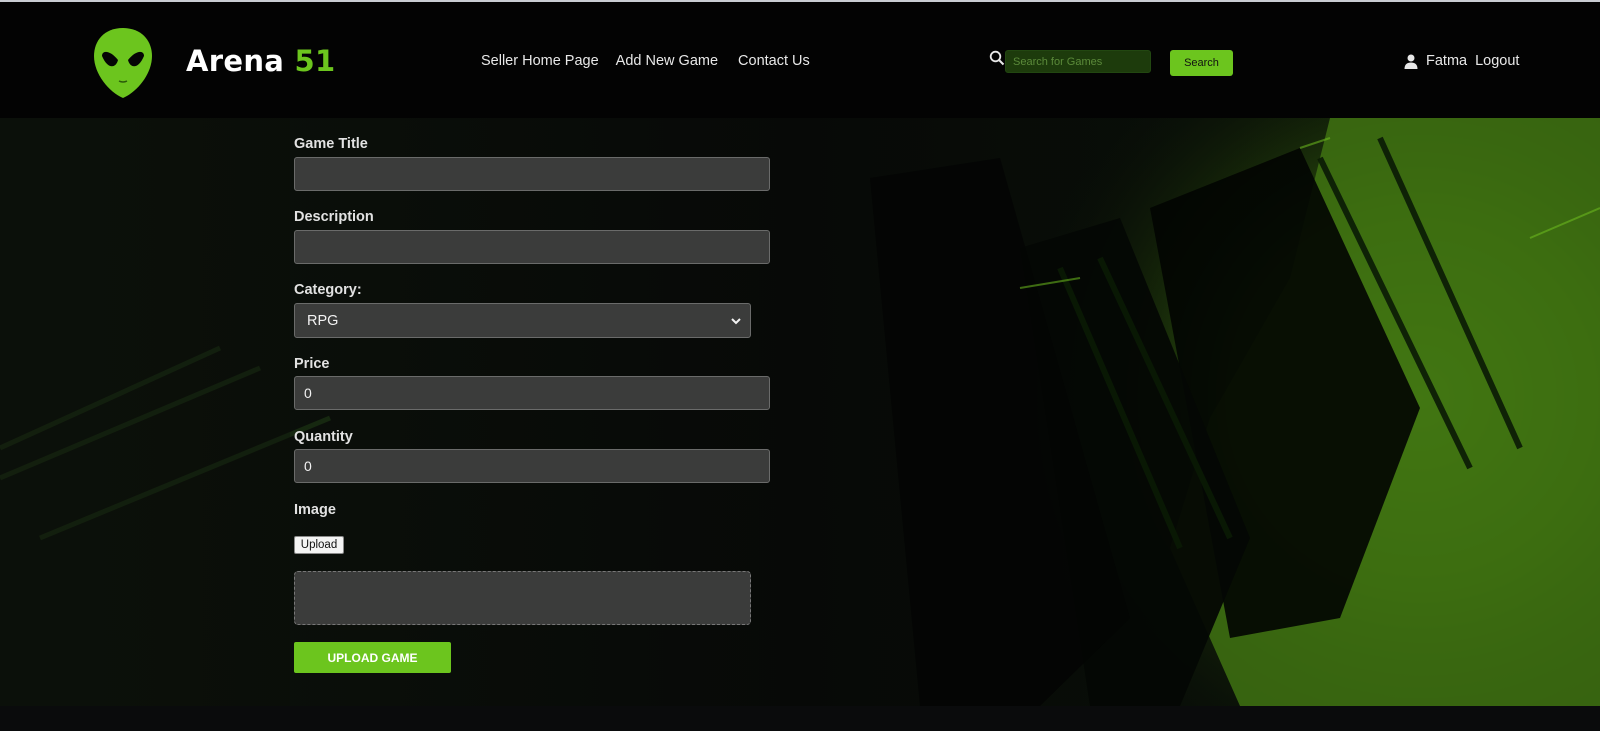 The width and height of the screenshot is (1600, 731). I want to click on nav-seller-home: Seller Home Page, so click(540, 61).